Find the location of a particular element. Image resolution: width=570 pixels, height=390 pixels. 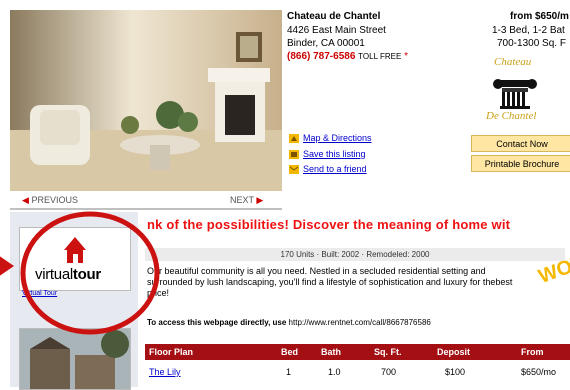

map-directions-label: Map & Directions is located at coordinates (337, 138).